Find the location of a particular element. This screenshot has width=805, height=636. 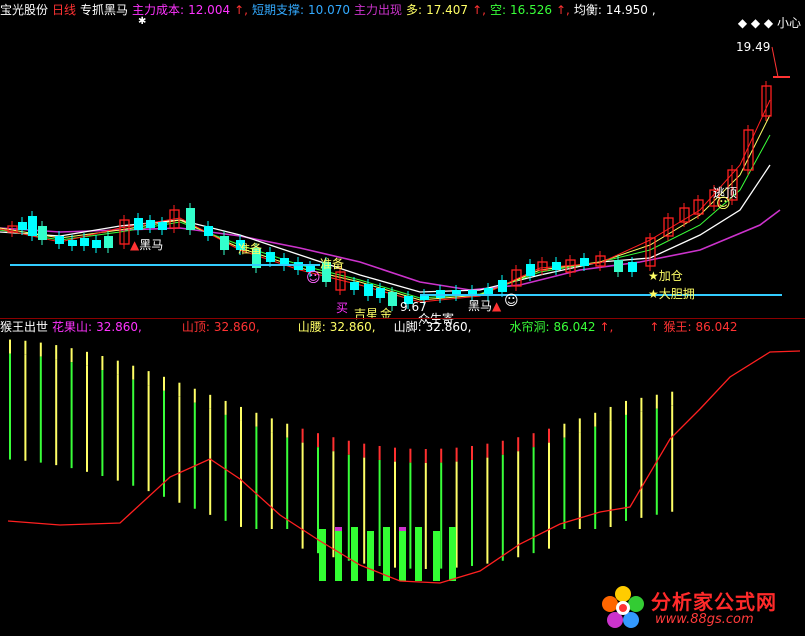

signal-dadan: ★大胆拥 is located at coordinates (671, 294).